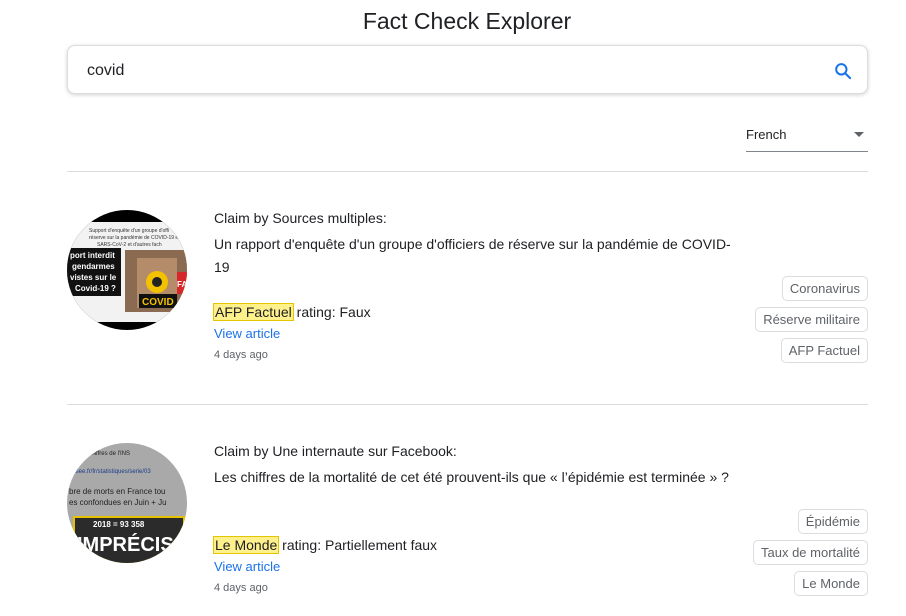  Describe the element at coordinates (133, 238) in the screenshot. I see `thumb-text-line: réserve sur la pandémie de COVID-19 e` at that location.